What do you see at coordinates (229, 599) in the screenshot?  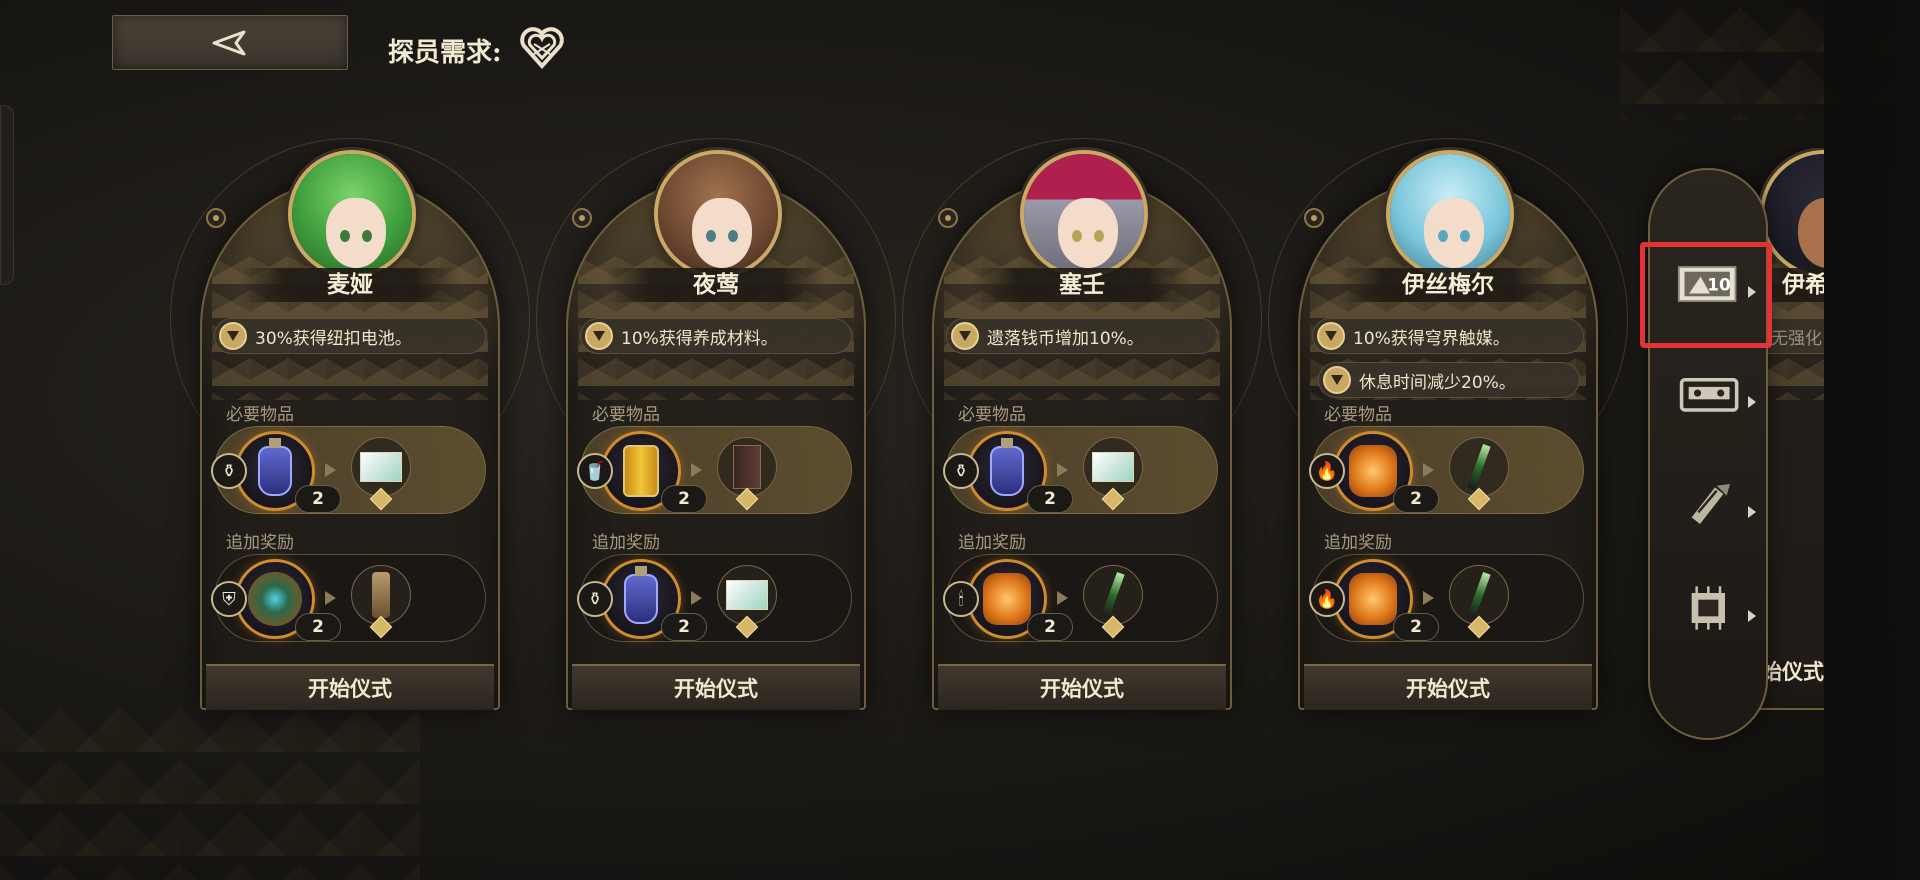 I see `shield-icon: ⛨` at bounding box center [229, 599].